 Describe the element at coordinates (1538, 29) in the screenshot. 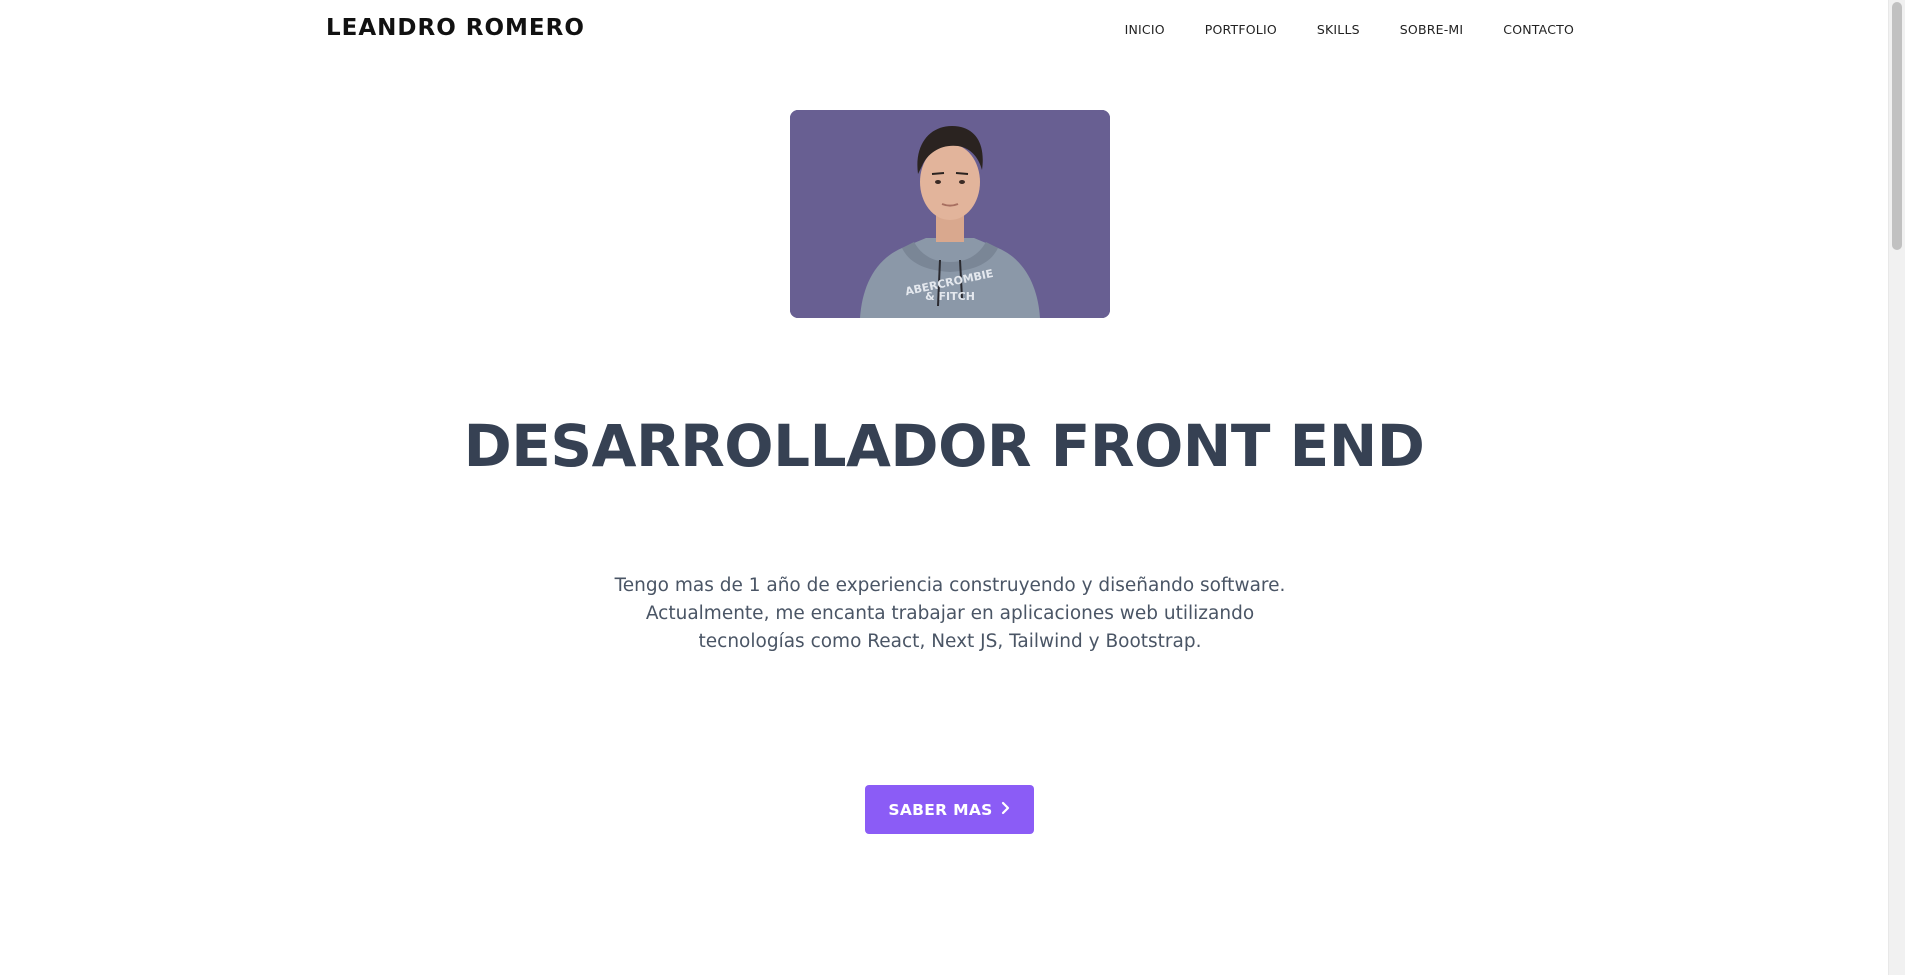

I see `nav-item-contacto: CONTACTO` at that location.